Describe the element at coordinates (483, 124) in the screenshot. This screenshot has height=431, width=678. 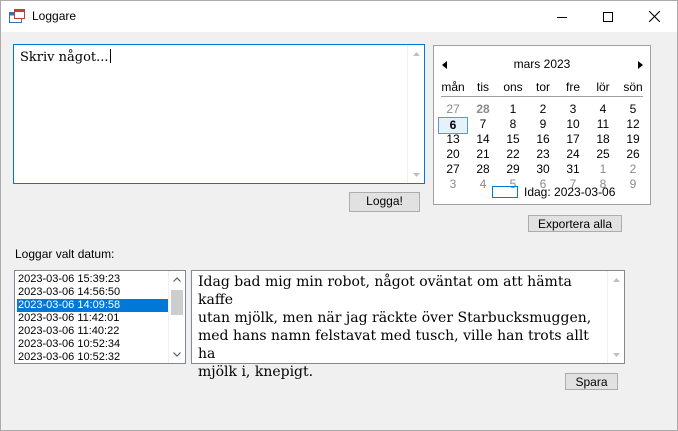
I see `calendar-day: 7` at that location.